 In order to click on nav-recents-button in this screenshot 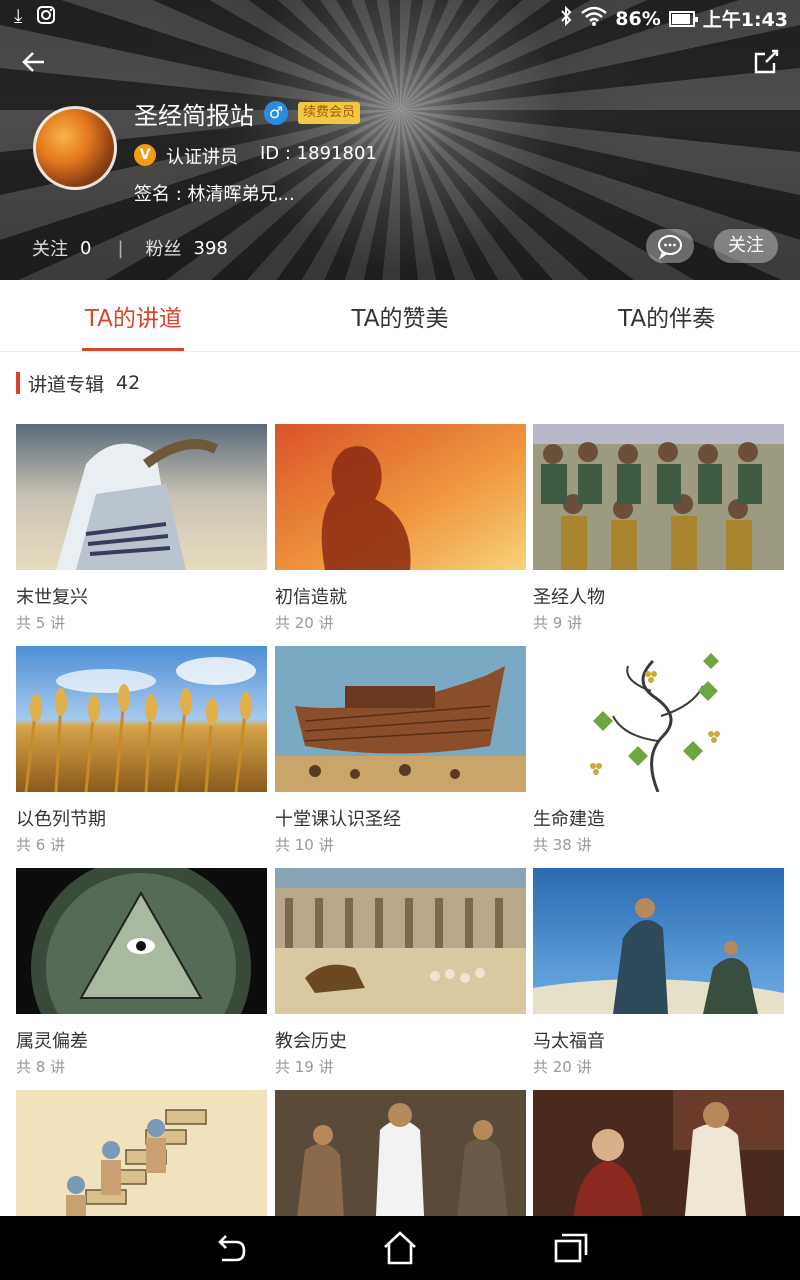, I will do `click(571, 1248)`.